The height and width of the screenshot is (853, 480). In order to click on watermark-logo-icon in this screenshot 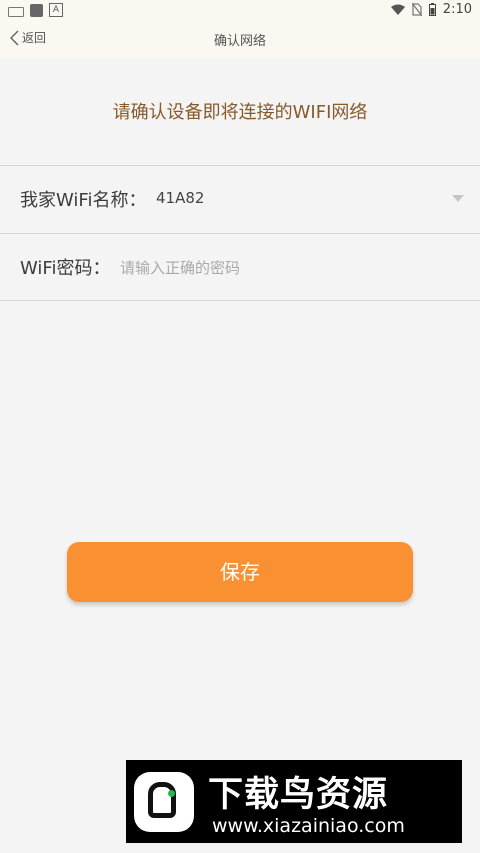, I will do `click(164, 802)`.